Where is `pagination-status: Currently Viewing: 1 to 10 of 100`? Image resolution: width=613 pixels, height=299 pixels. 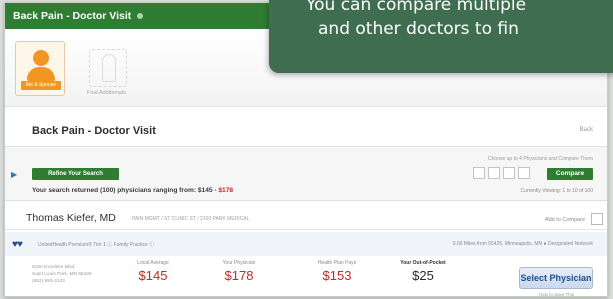
pagination-status: Currently Viewing: 1 to 10 of 100 is located at coordinates (556, 191).